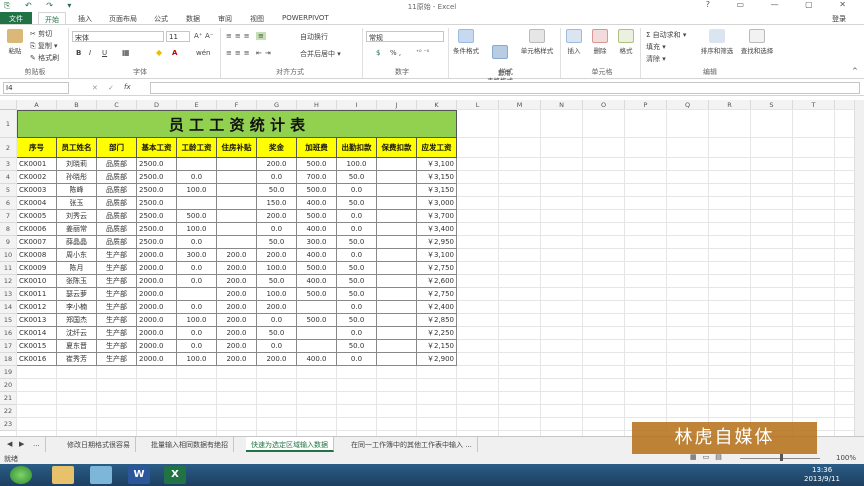 This screenshot has width=864, height=486. What do you see at coordinates (126, 52) in the screenshot?
I see `borders-icon: ▦` at bounding box center [126, 52].